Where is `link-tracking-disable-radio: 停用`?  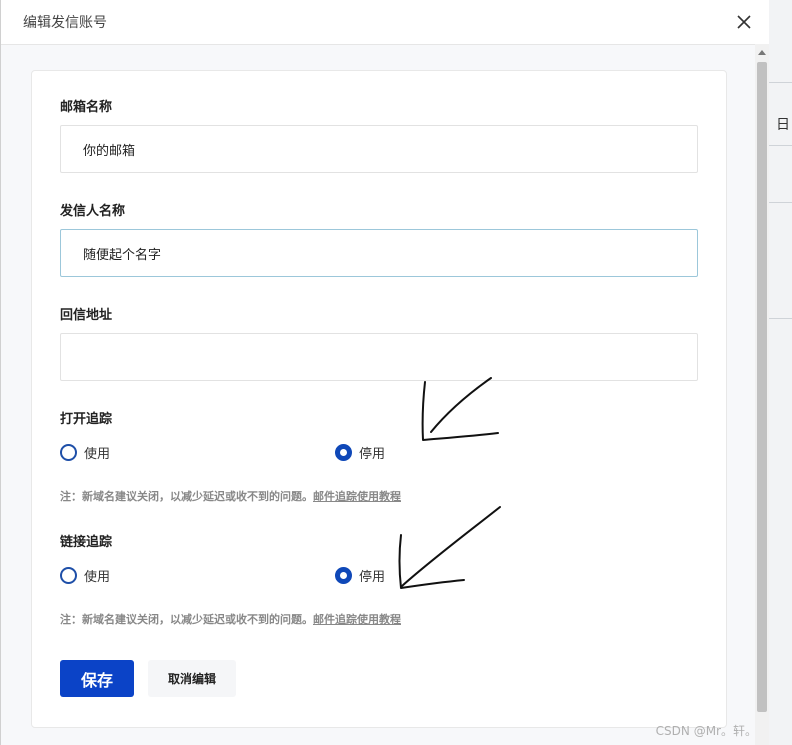
link-tracking-disable-radio: 停用 is located at coordinates (360, 575).